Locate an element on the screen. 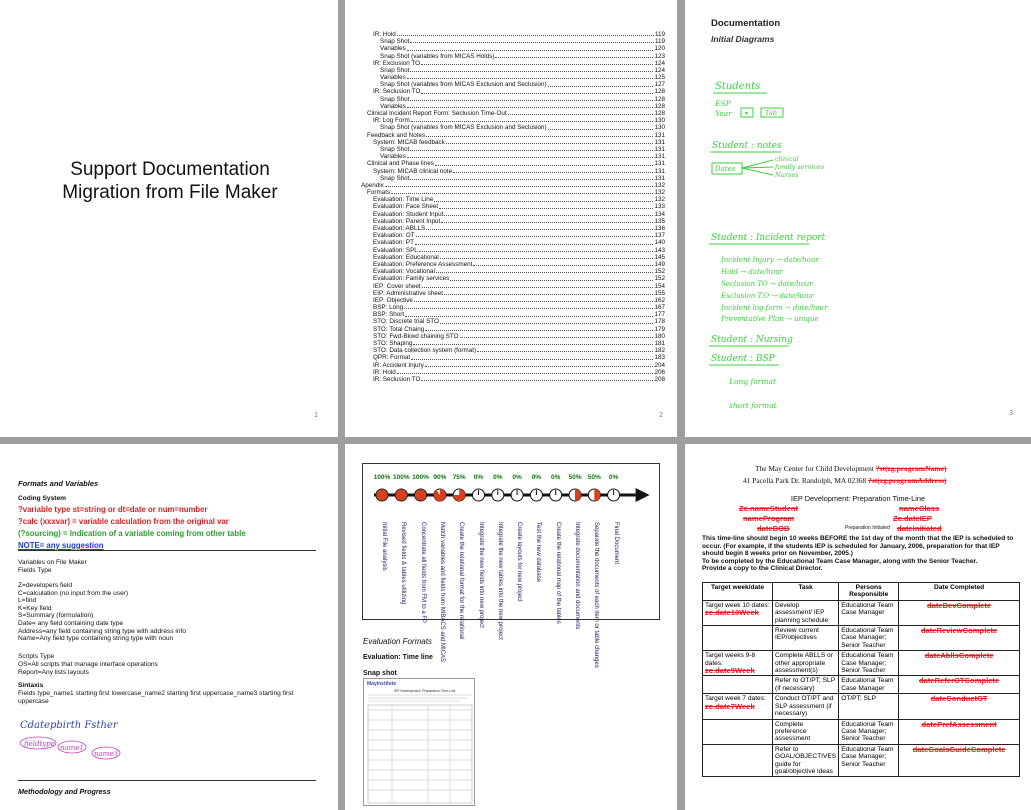 The height and width of the screenshot is (810, 1031). toc-entry-label: STO: Total Chaing is located at coordinates (399, 329).